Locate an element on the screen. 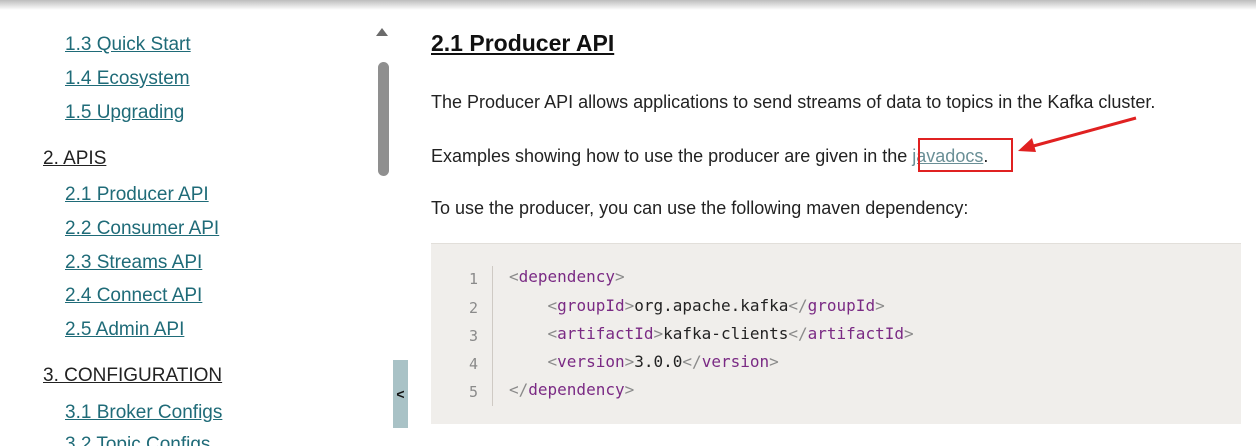 This screenshot has width=1256, height=446. sidebar-link-streams-api: 2.3 Streams API is located at coordinates (133, 263).